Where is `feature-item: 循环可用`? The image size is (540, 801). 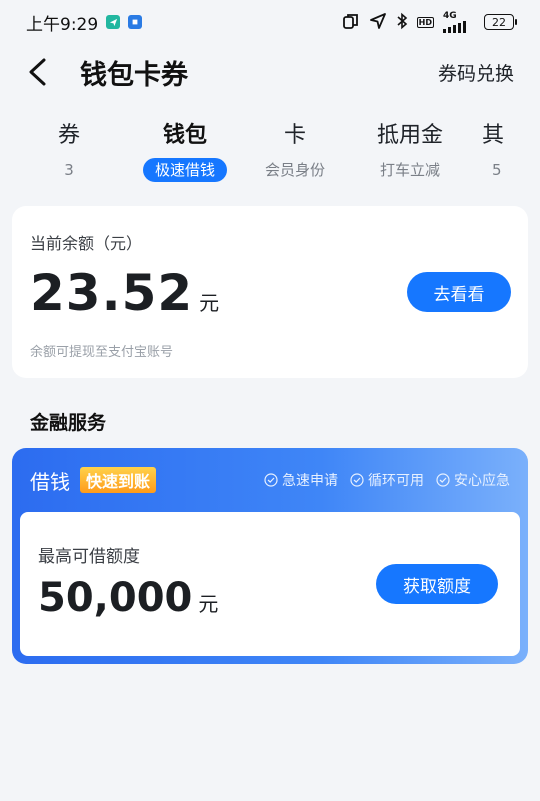 feature-item: 循环可用 is located at coordinates (387, 480).